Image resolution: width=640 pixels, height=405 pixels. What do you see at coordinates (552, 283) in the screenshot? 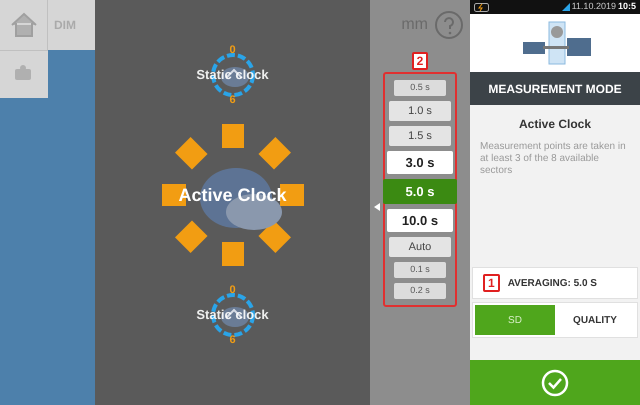
I see `averaging-label: AVERAGING: 5.0 S` at bounding box center [552, 283].